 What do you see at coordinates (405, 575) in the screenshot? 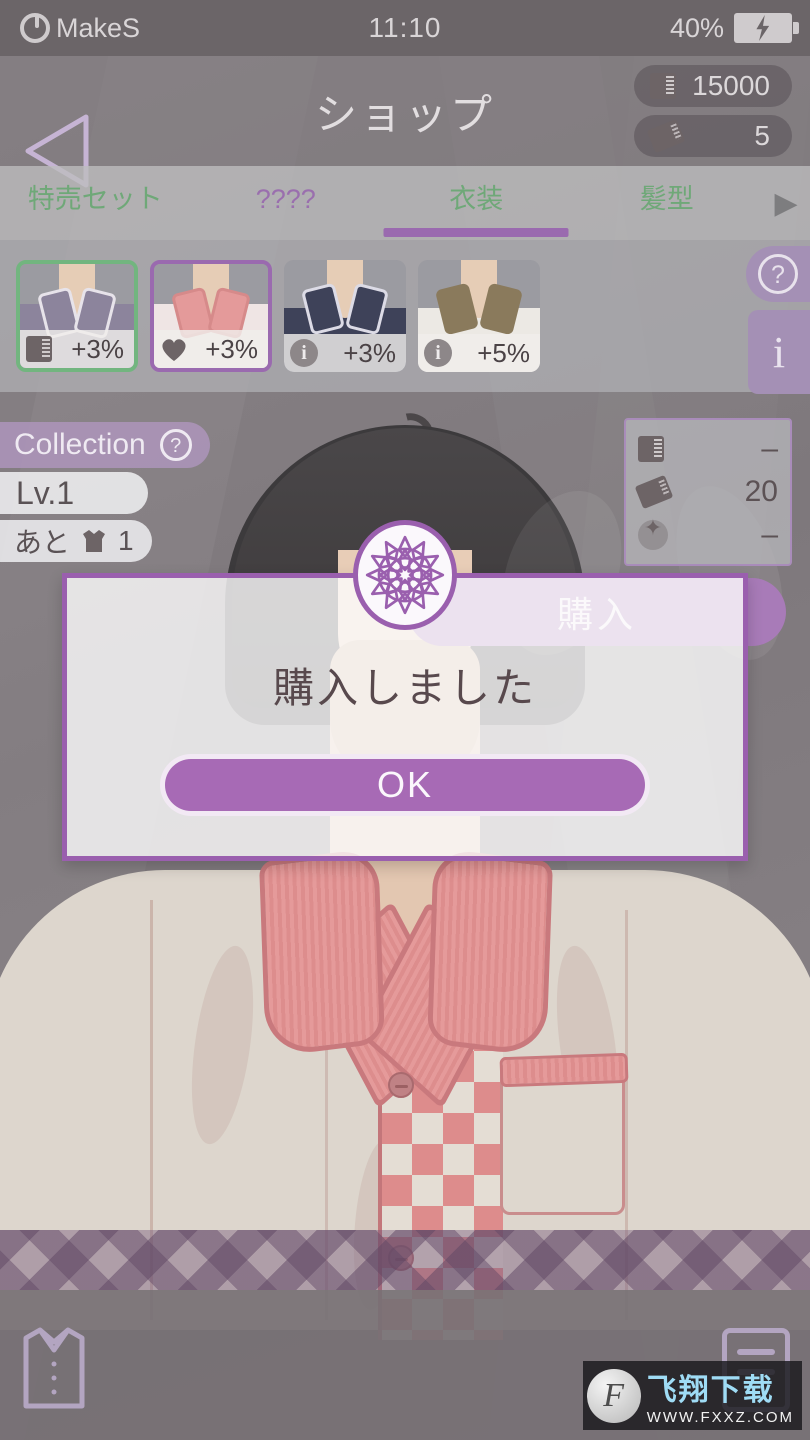
I see `mandala-rosette-icon` at bounding box center [405, 575].